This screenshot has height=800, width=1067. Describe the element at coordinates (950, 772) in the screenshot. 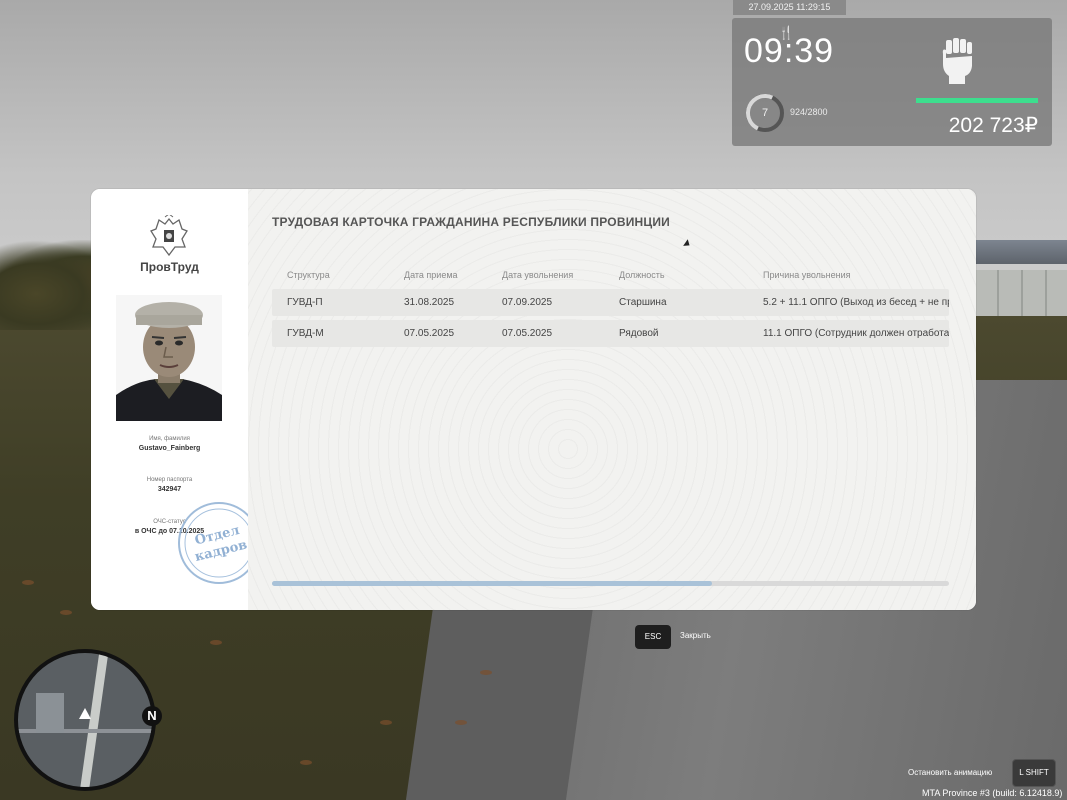

I see `stop-animation-label: Остановить анимацию` at that location.